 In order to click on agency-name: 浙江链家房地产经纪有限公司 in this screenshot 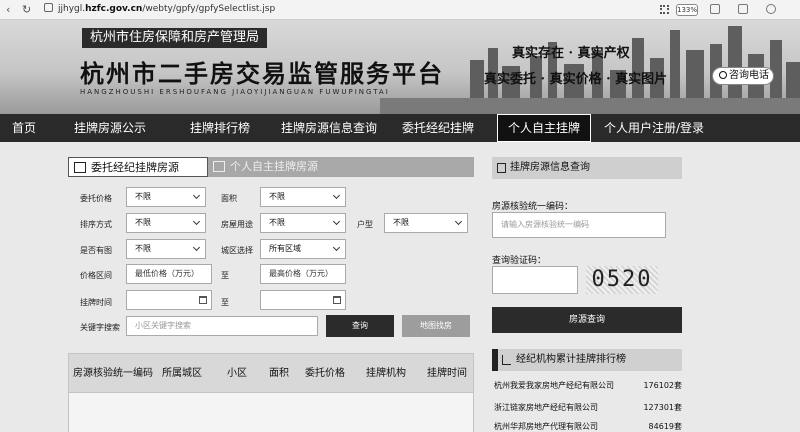, I will do `click(546, 407)`.